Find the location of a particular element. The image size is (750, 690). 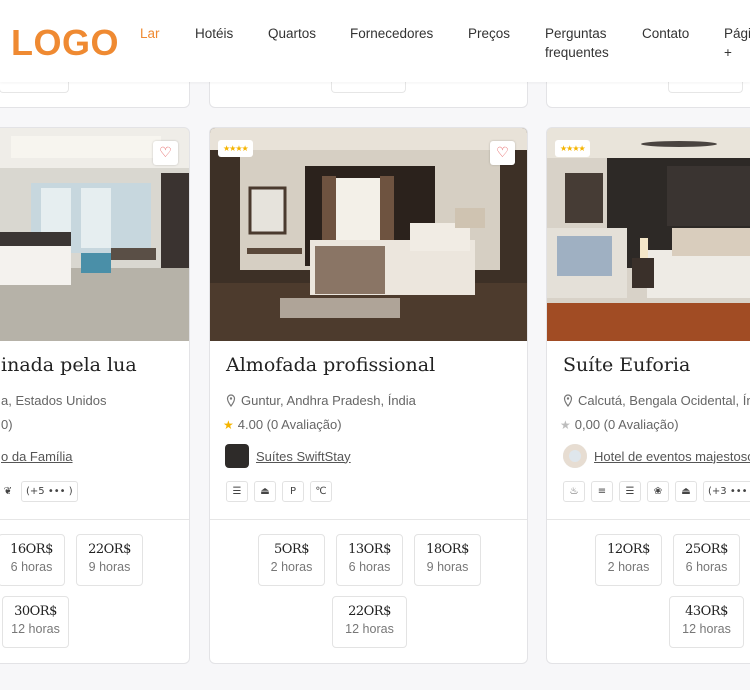

supplier-name: o da Família is located at coordinates (37, 456).